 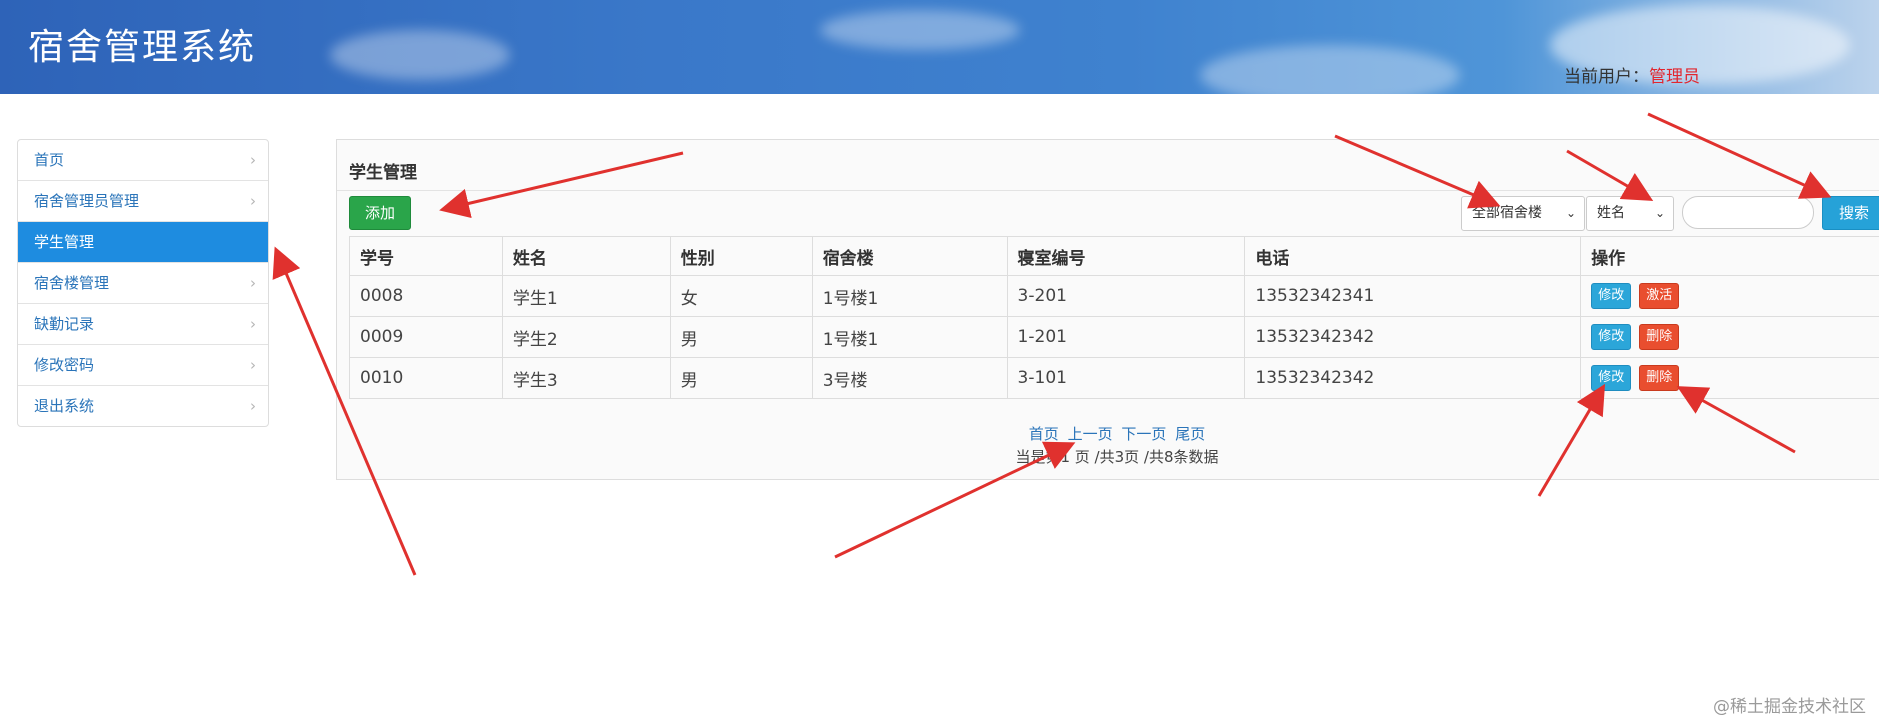 I want to click on column-header: 操作, so click(x=1729, y=256).